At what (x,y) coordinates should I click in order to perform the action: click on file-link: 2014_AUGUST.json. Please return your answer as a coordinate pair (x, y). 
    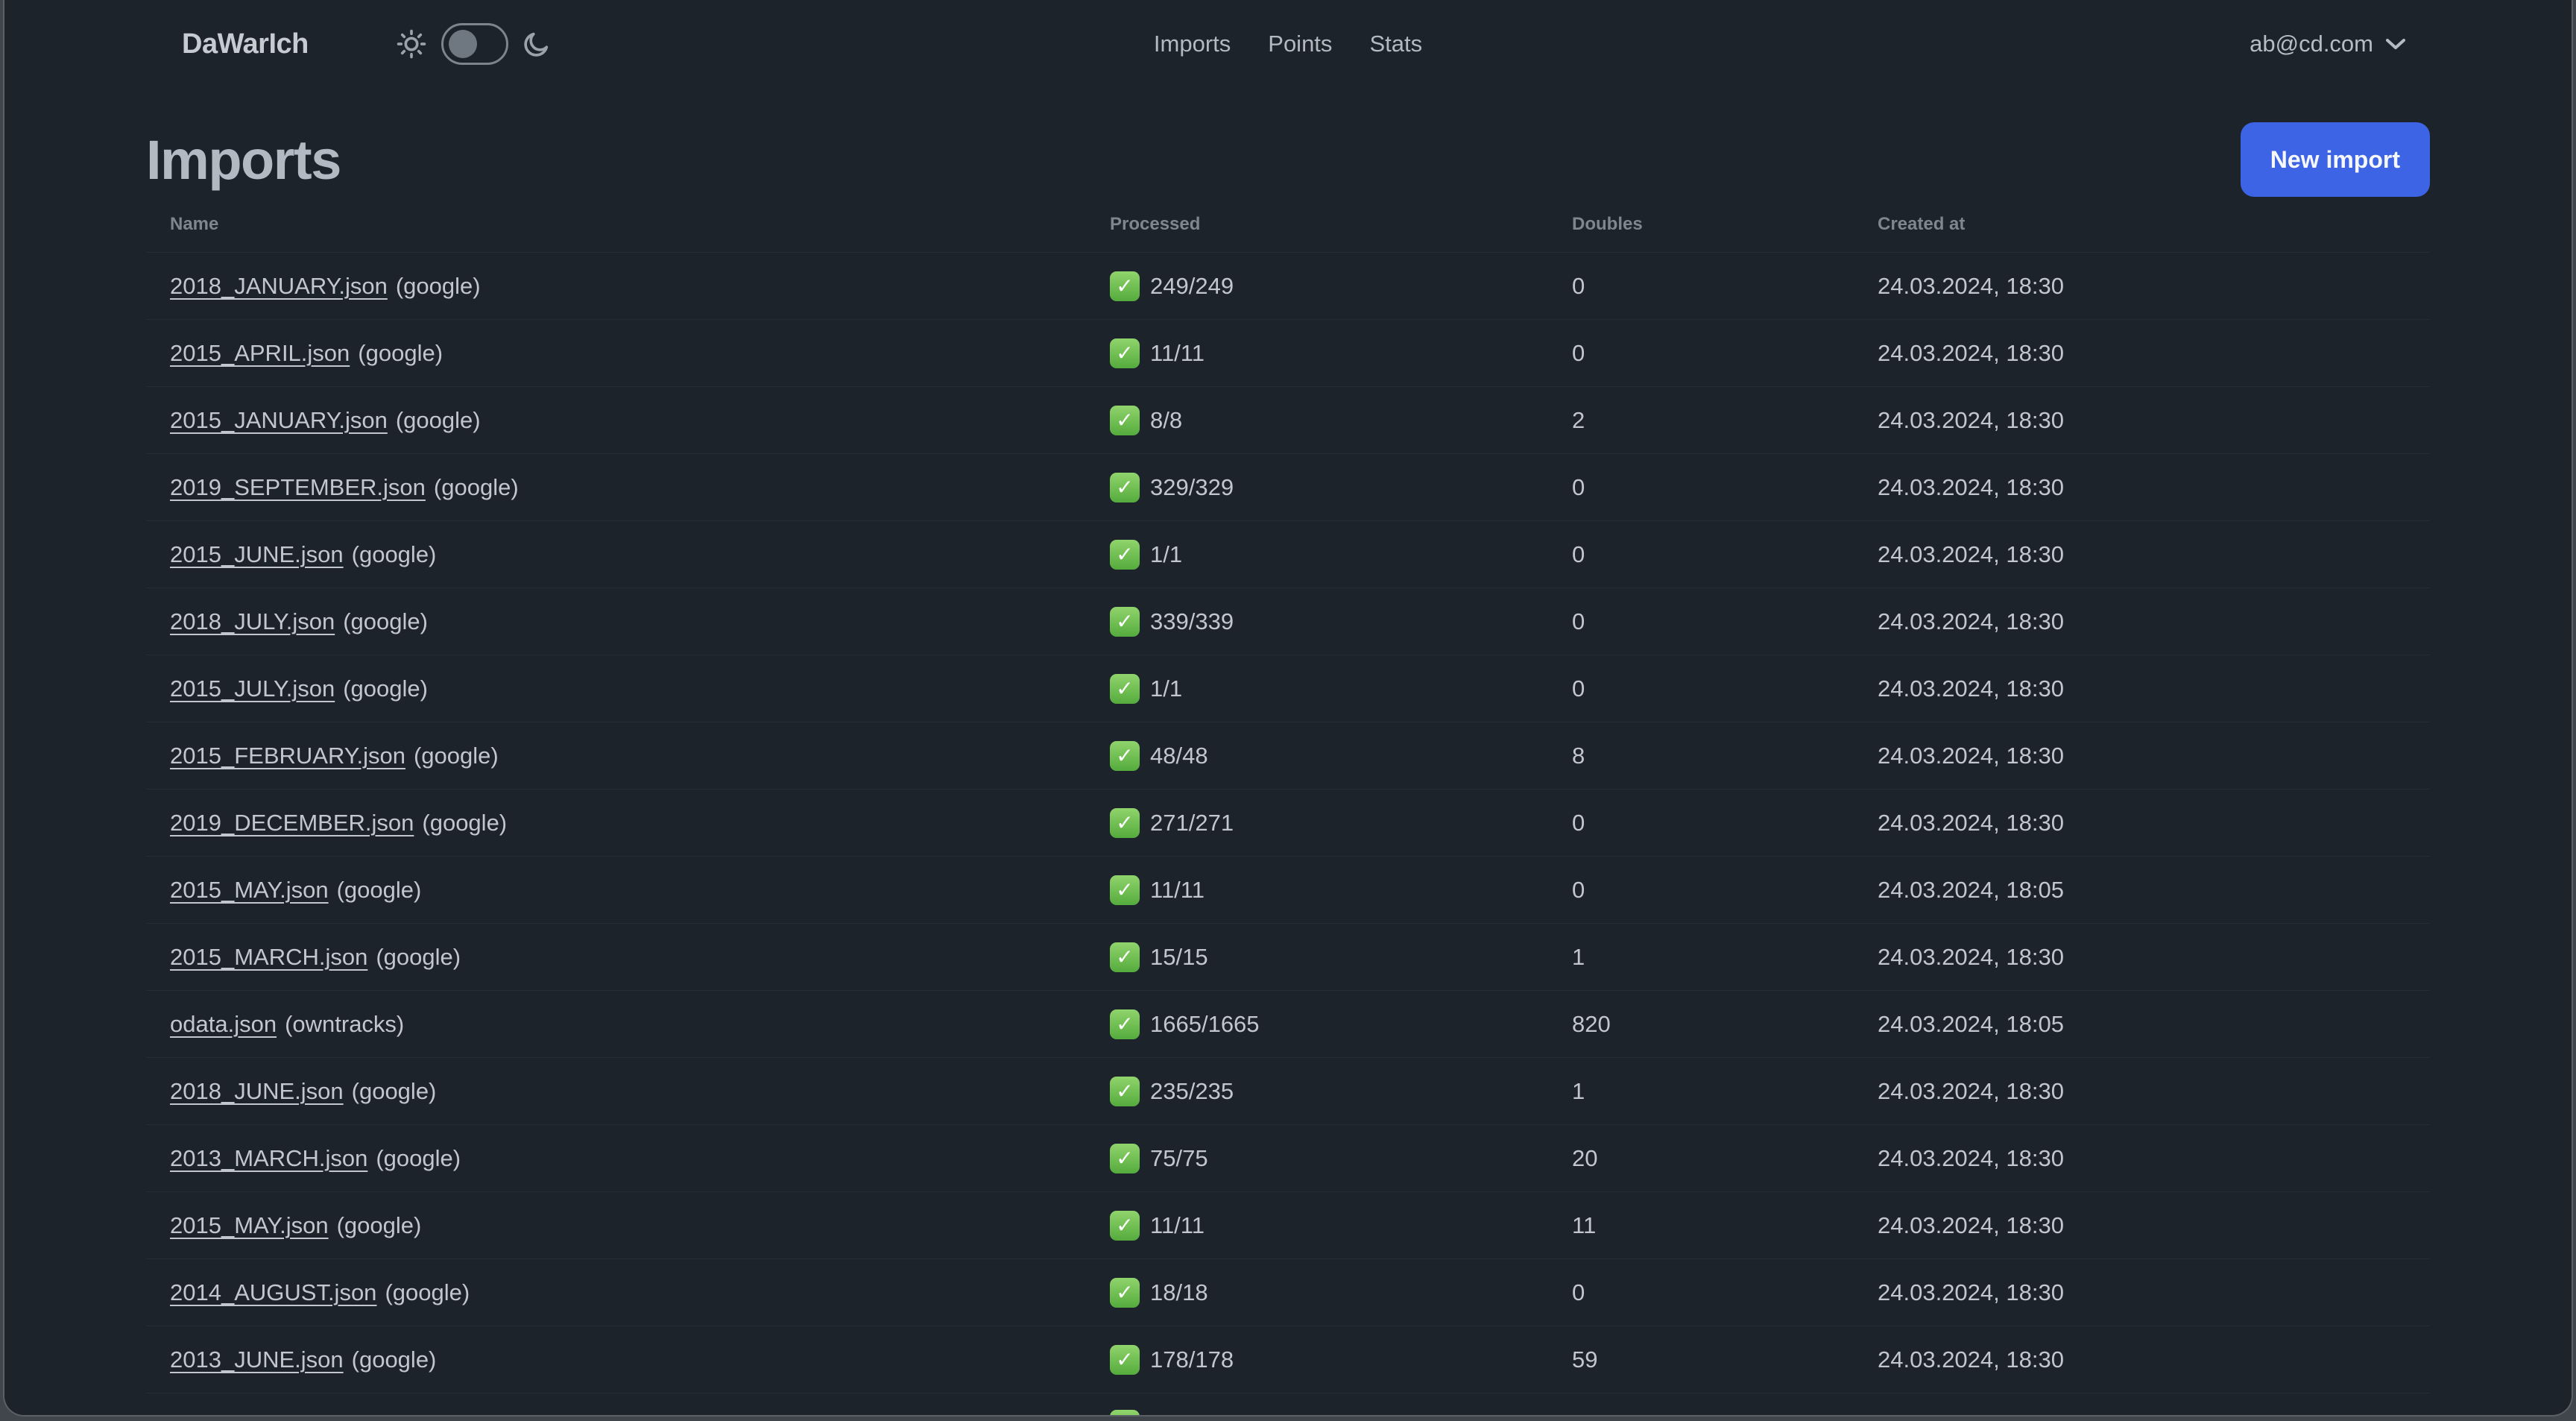
    Looking at the image, I should click on (273, 1292).